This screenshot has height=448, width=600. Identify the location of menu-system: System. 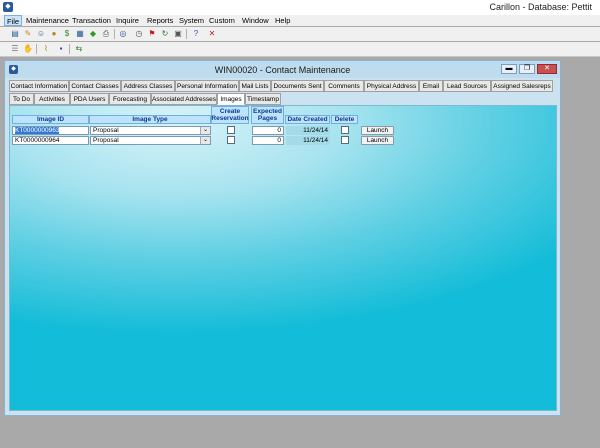
(191, 20).